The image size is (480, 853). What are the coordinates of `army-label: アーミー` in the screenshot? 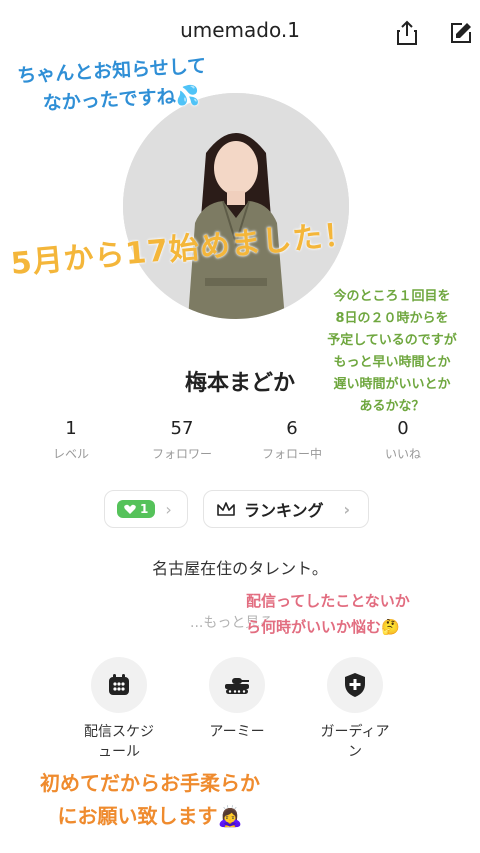 It's located at (237, 732).